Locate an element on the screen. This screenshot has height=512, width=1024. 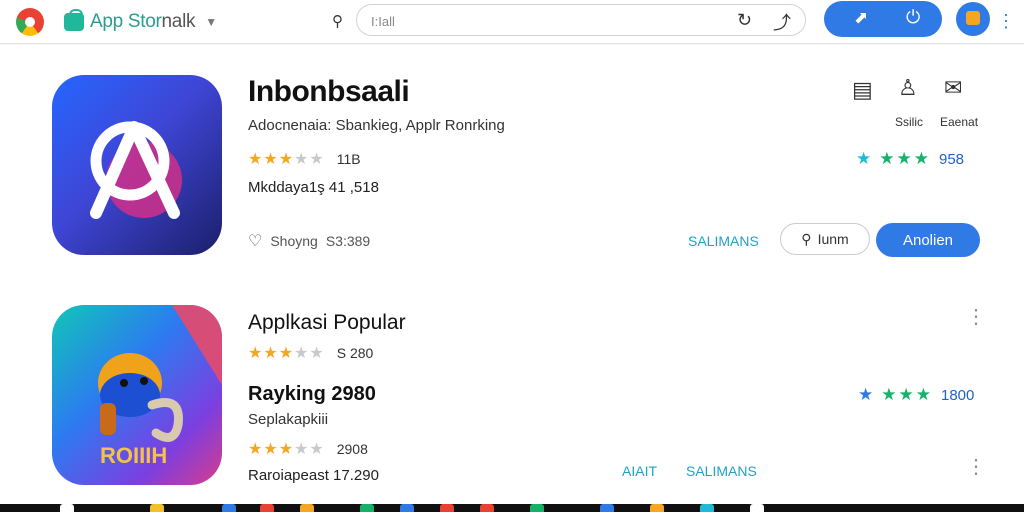
address-bar: ↻ ⤴ is located at coordinates (581, 20).